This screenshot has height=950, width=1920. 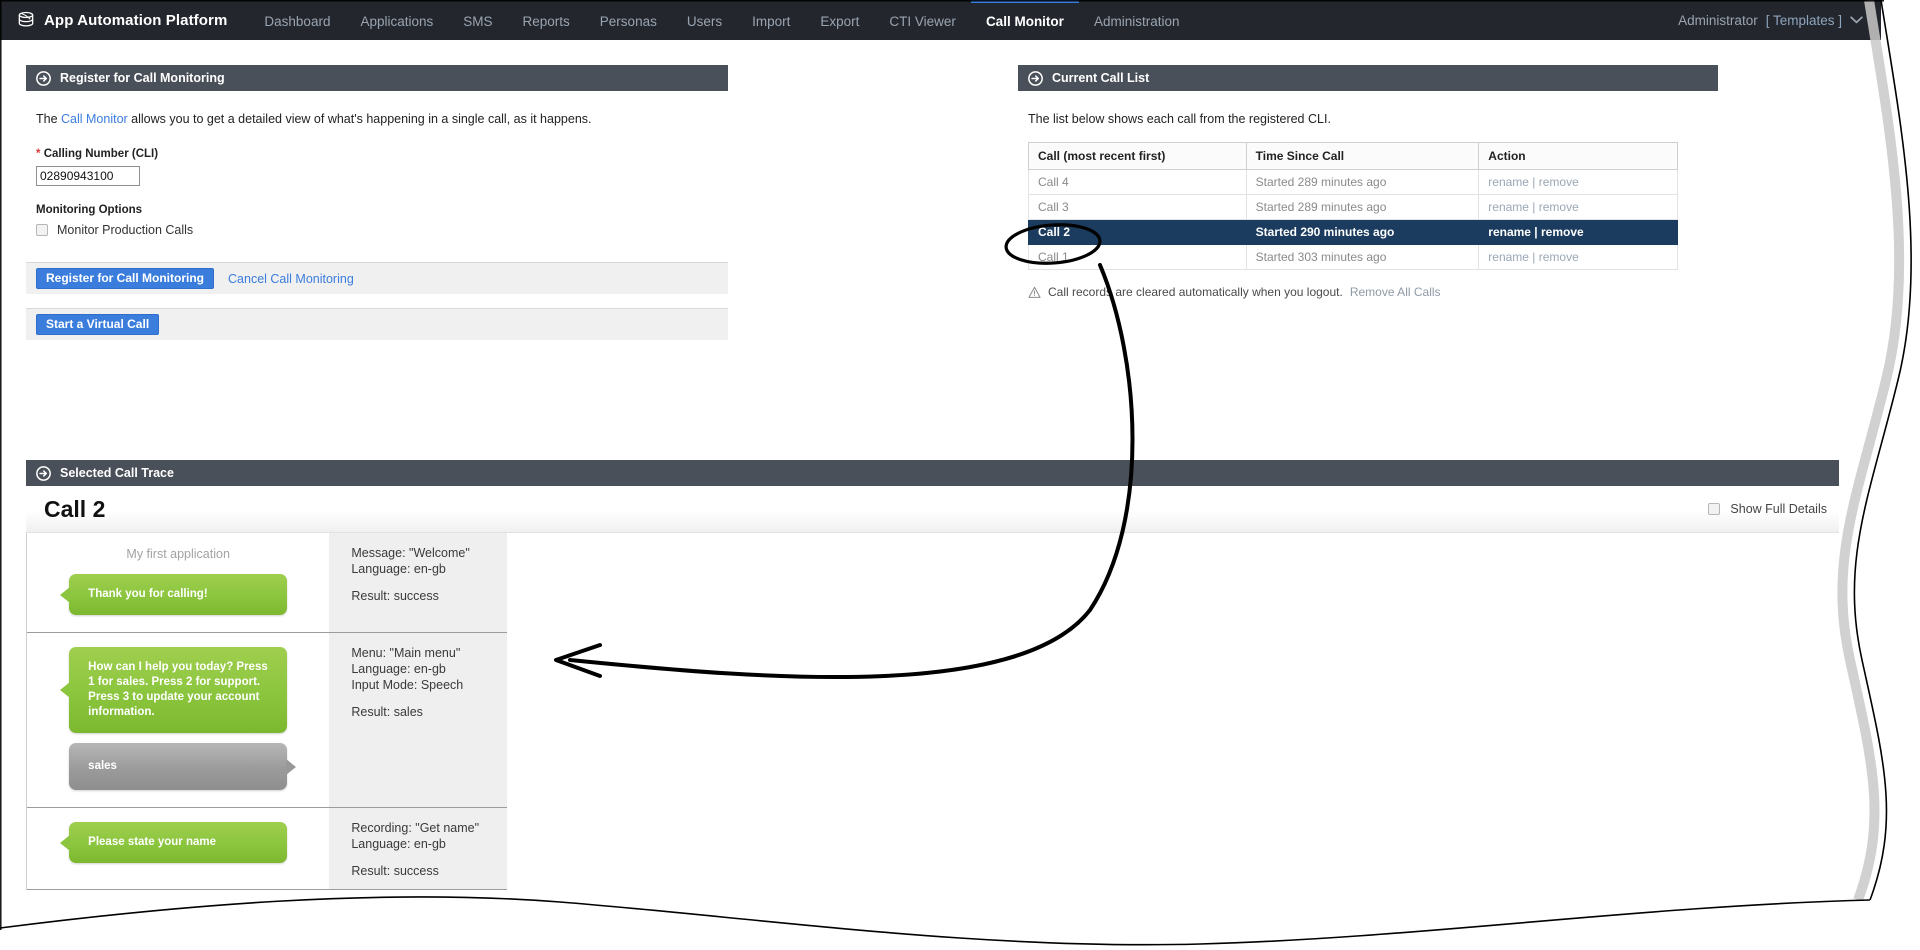 I want to click on nav-item-call-monitor: Call Monitor, so click(x=1024, y=20).